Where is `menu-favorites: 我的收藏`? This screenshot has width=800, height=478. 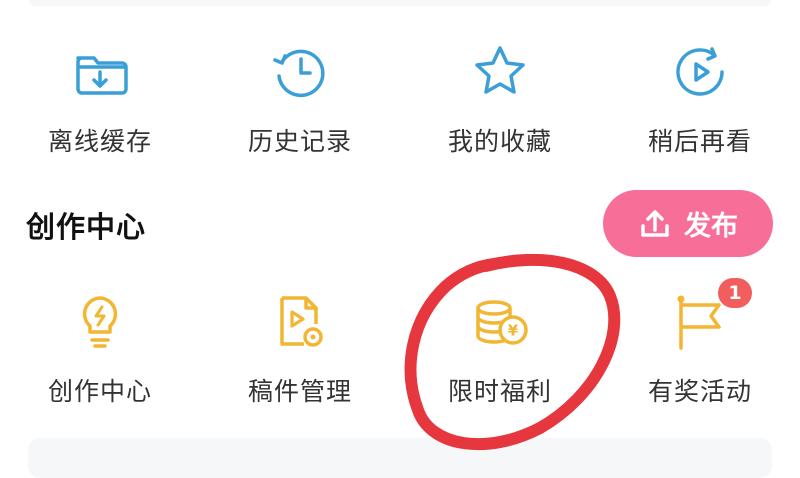 menu-favorites: 我的收藏 is located at coordinates (500, 99).